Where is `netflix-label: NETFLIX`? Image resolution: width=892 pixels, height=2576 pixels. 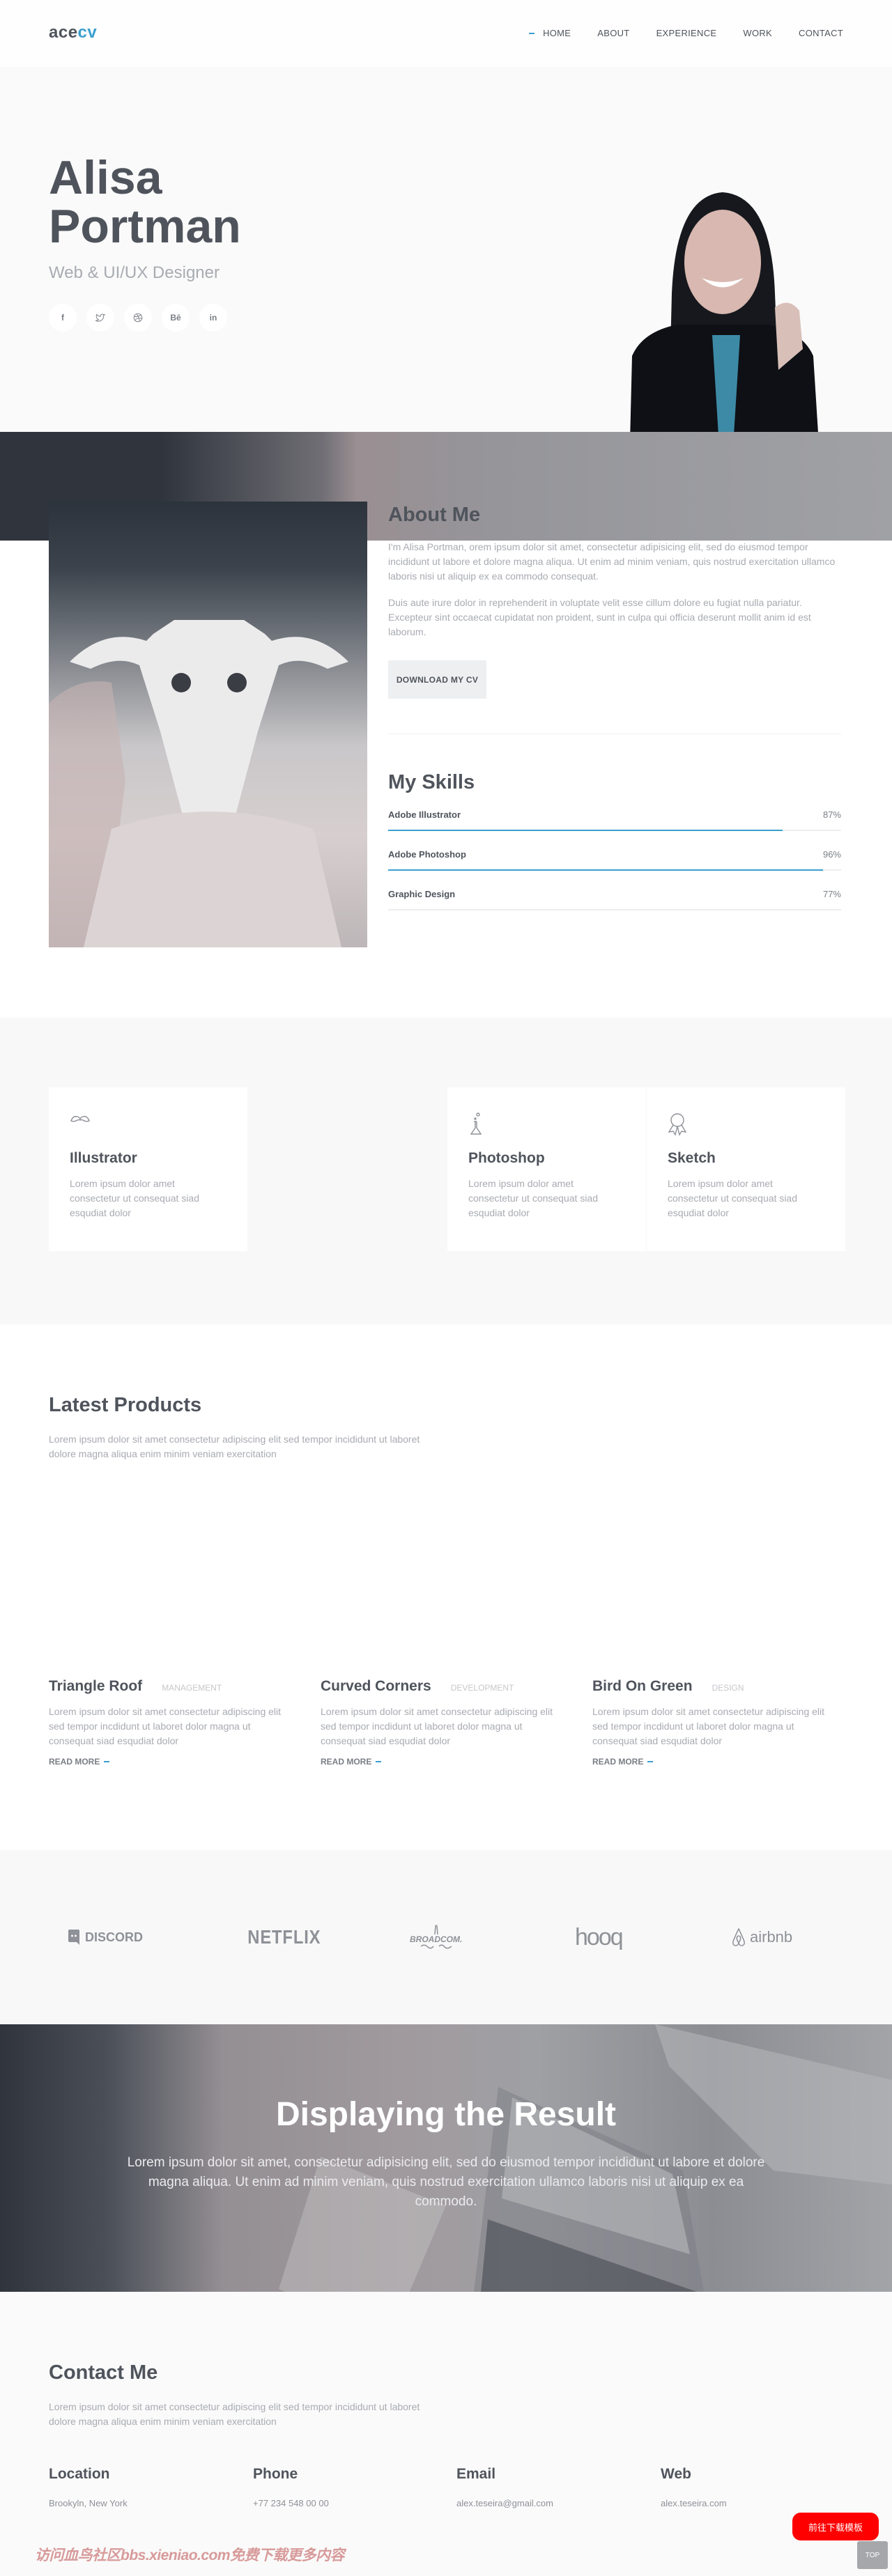 netflix-label: NETFLIX is located at coordinates (284, 1937).